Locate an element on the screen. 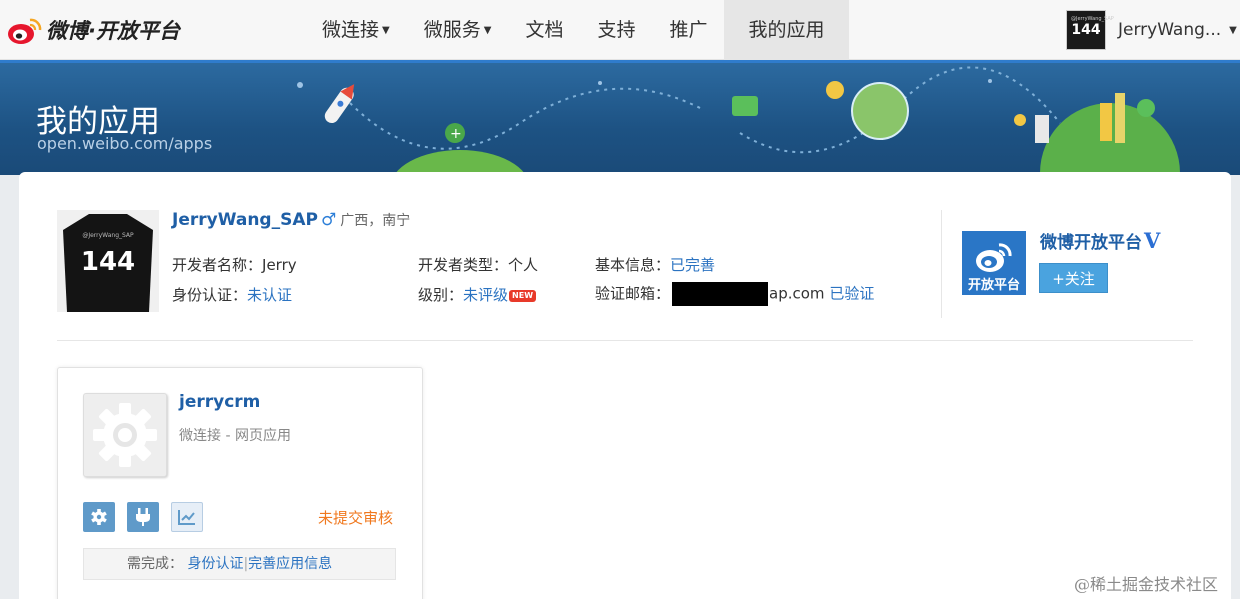 This screenshot has height=599, width=1240. developer-type-row: 开发者类型：个人 is located at coordinates (478, 264).